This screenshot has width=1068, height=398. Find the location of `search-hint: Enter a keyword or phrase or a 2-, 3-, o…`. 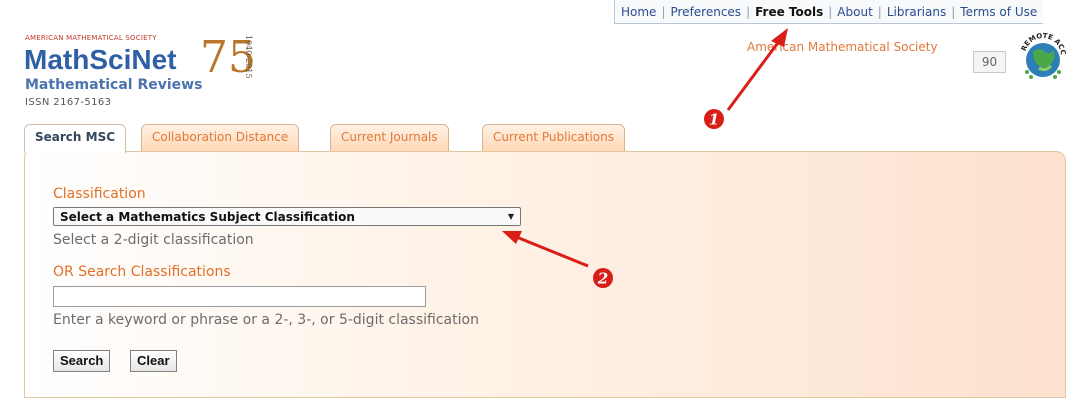

search-hint: Enter a keyword or phrase or a 2-, 3-, o… is located at coordinates (266, 320).